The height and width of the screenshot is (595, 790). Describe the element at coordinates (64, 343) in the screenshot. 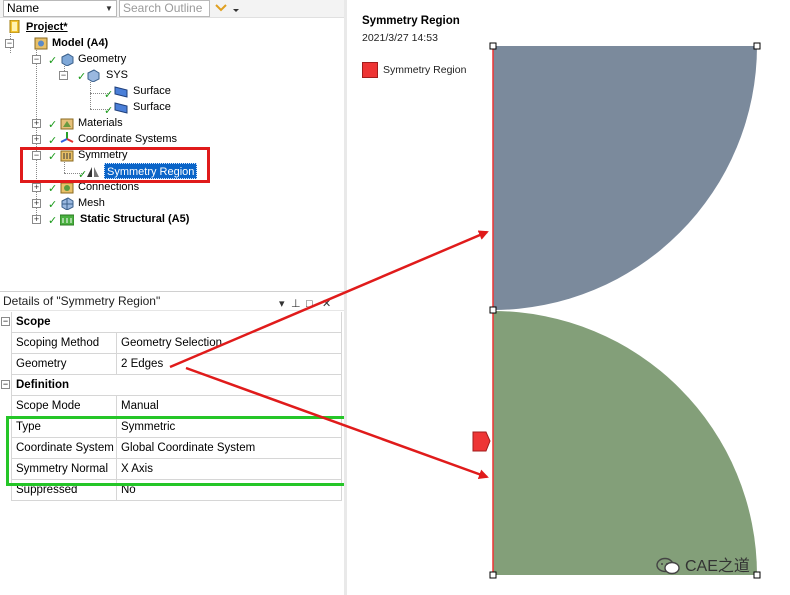

I see `property-label: Scoping Method` at that location.